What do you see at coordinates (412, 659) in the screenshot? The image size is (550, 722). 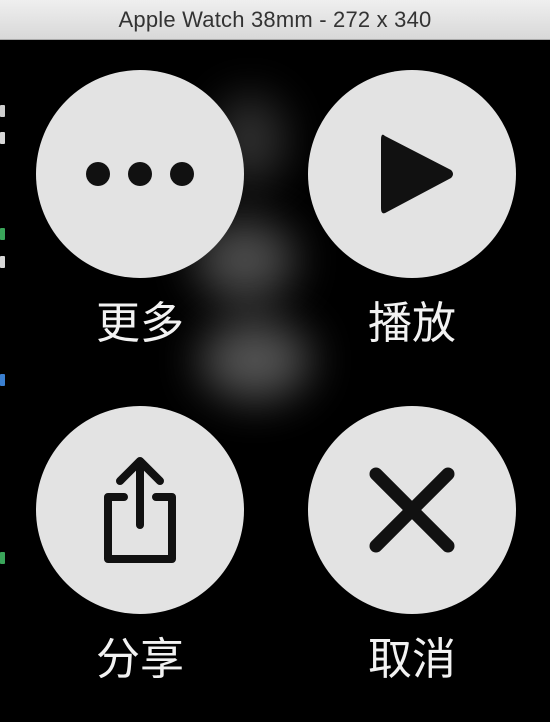 I see `cancel-label: 取消` at bounding box center [412, 659].